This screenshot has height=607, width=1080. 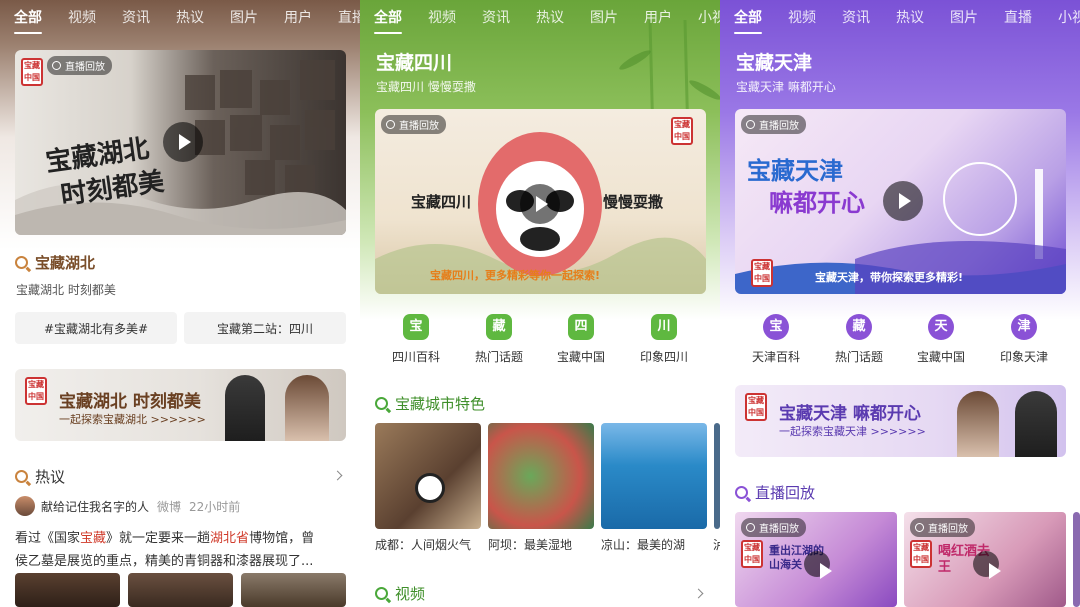 I want to click on tianjin-promo-banner: 宝藏 中国 宝藏天津 嘛都开心 一起探索宝藏天津 >>>>>>, so click(x=900, y=421).